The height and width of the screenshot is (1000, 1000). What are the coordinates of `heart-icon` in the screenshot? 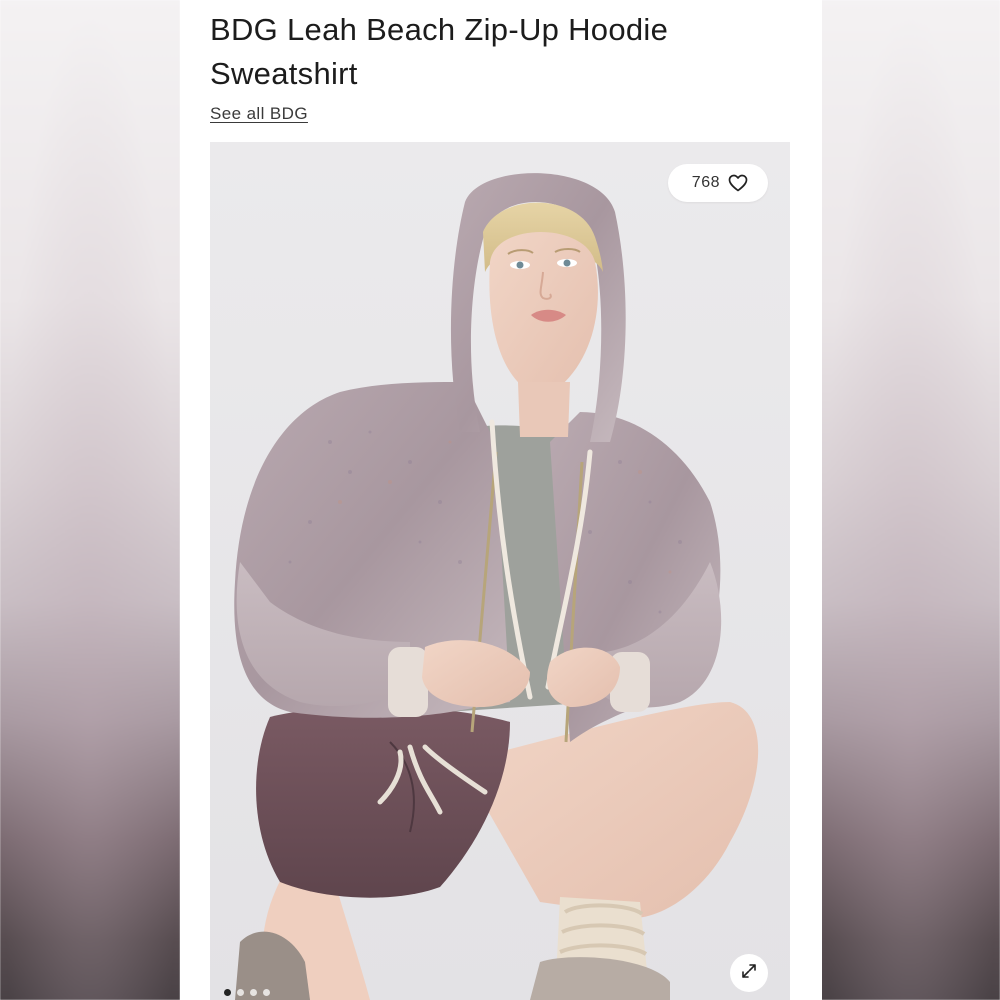 It's located at (738, 183).